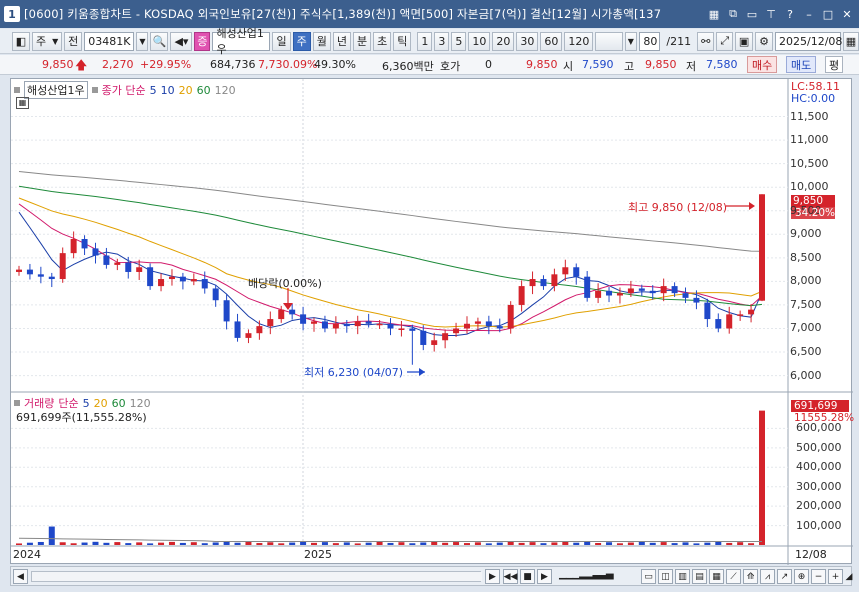 This screenshot has width=859, height=592. I want to click on copy-icon: ⧉, so click(733, 14).